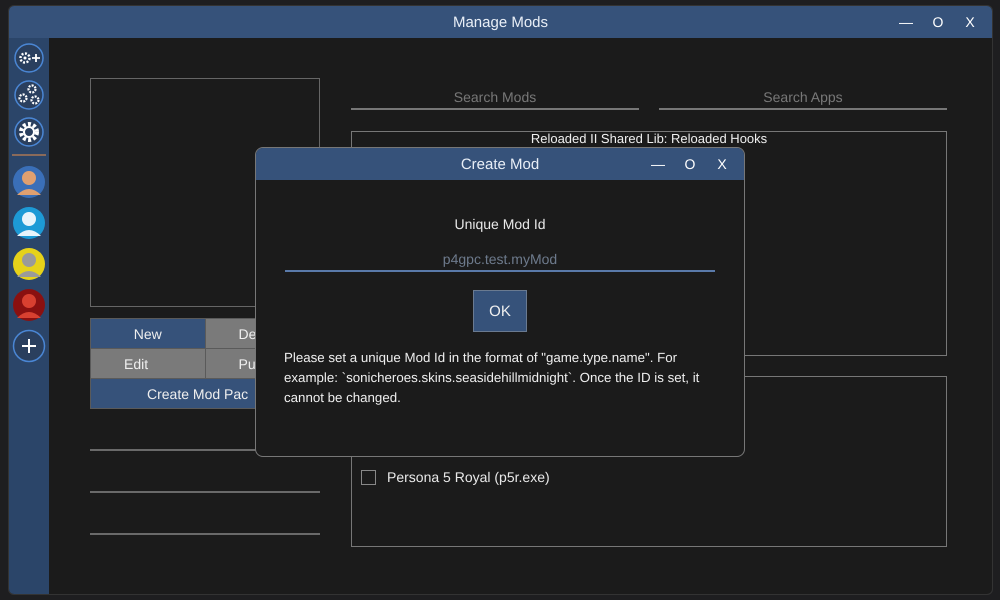  I want to click on dialog-title: Create Mod, so click(500, 164).